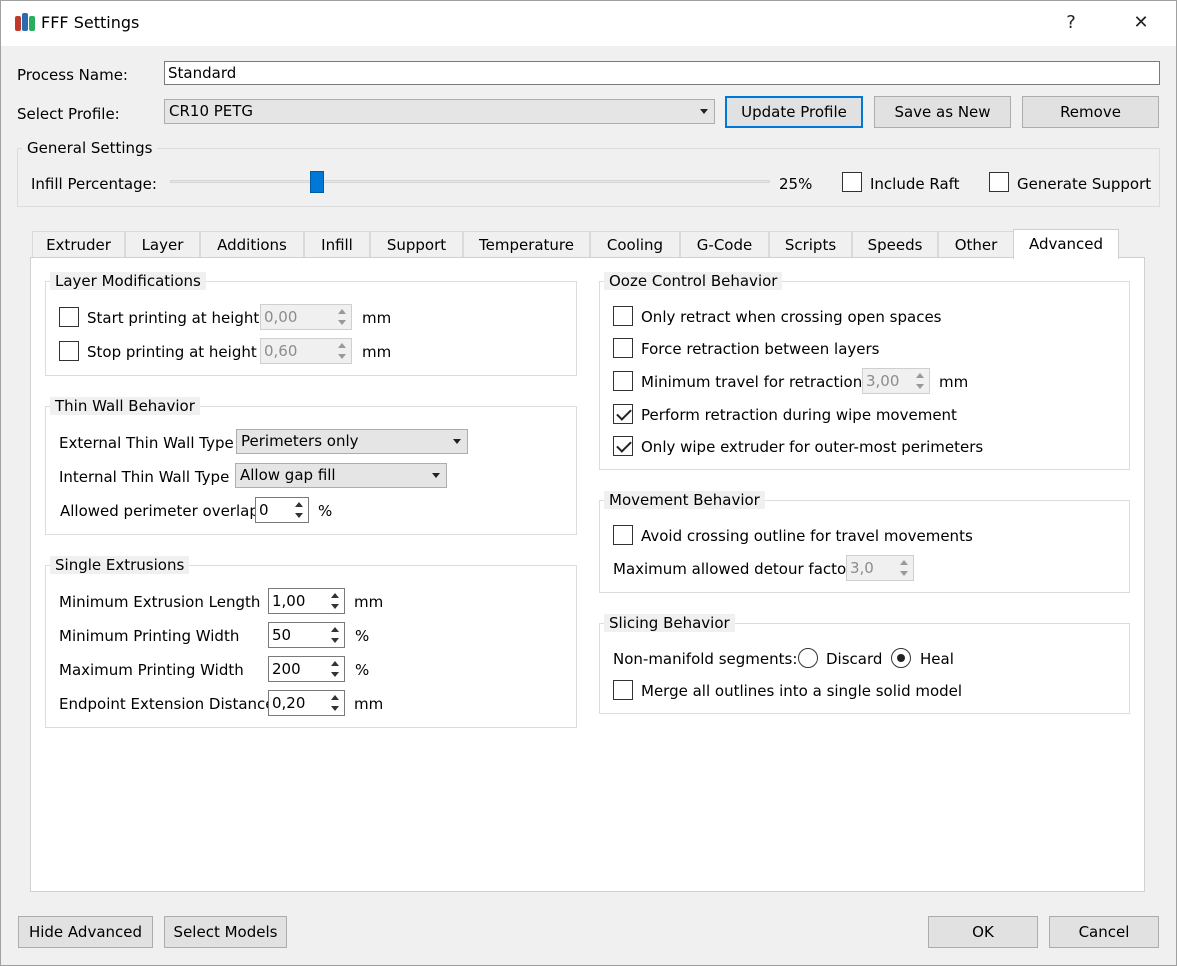 The height and width of the screenshot is (966, 1177). What do you see at coordinates (439, 111) in the screenshot?
I see `profile-dropdown: CR10 PETG` at bounding box center [439, 111].